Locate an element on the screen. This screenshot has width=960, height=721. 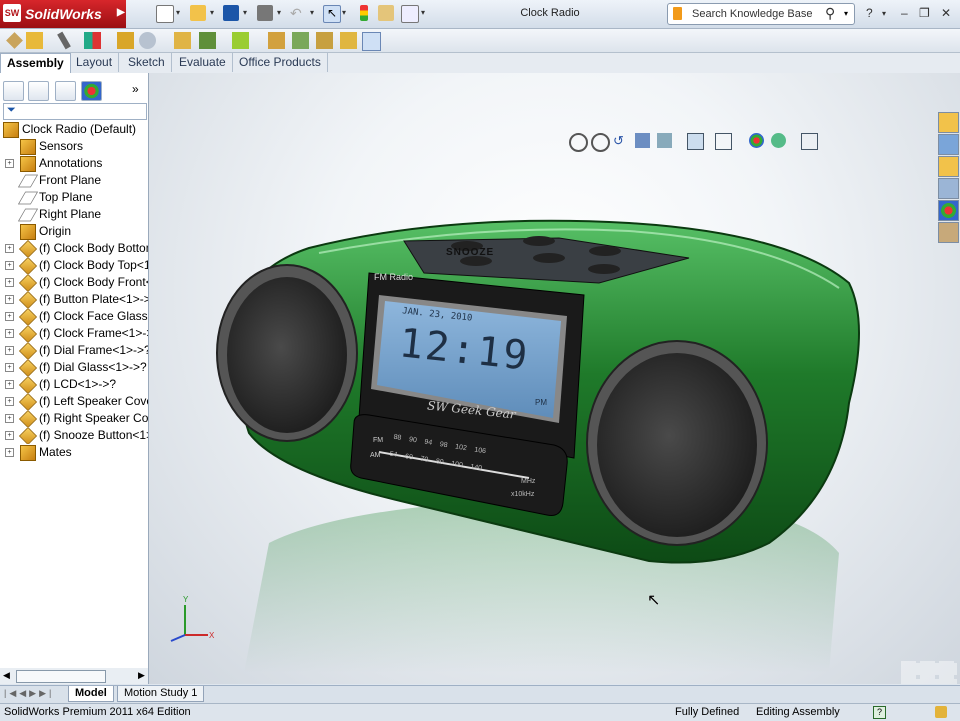
help-dropdown-icon: ▾ is located at coordinates (884, 13).